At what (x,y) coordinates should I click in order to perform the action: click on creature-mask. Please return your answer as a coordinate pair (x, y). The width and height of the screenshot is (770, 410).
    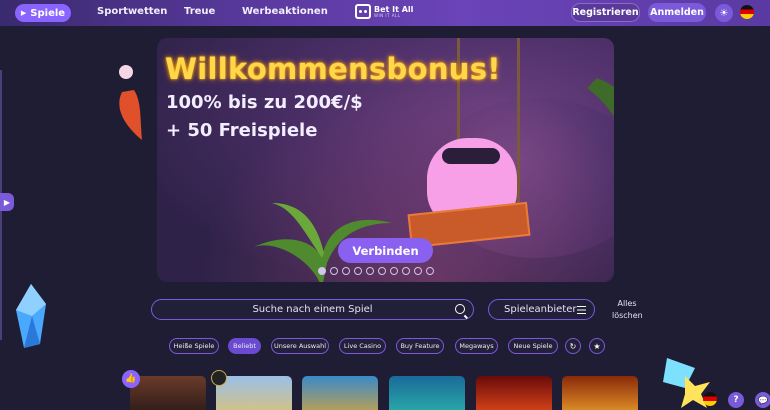
    Looking at the image, I should click on (471, 156).